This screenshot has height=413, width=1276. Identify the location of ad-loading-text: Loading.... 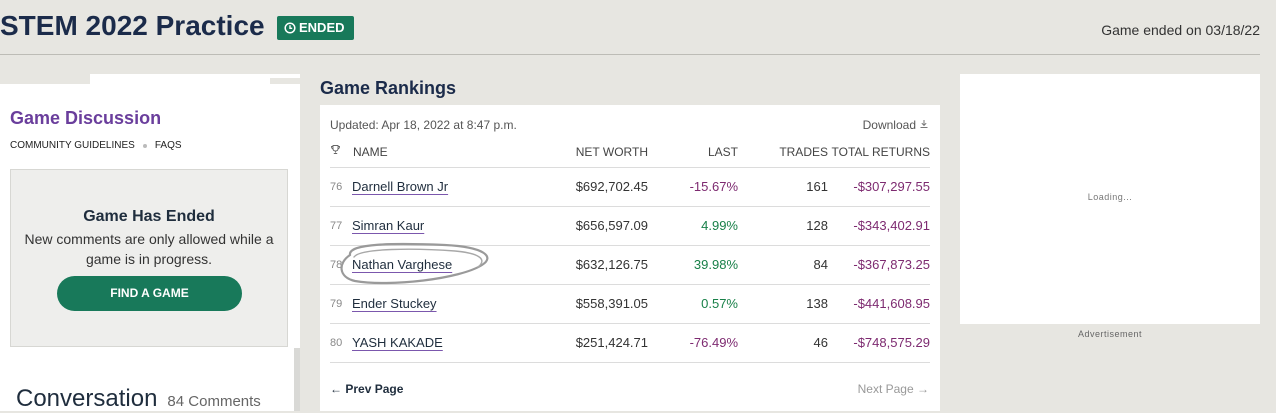
(1110, 197).